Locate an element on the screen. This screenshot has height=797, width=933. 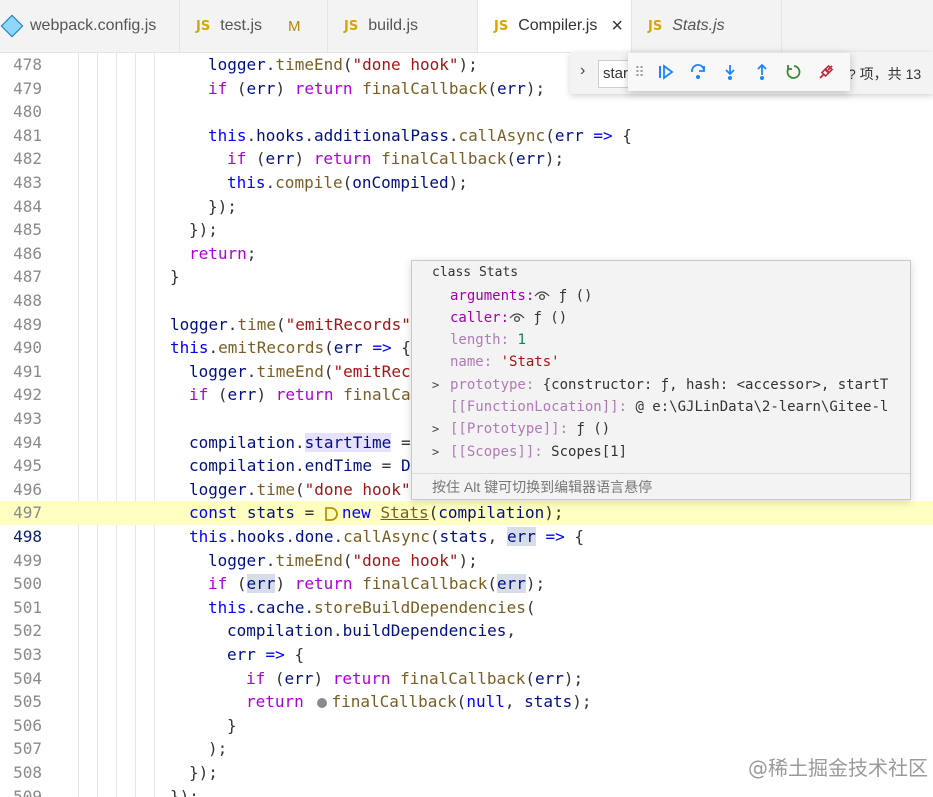
webpack-icon is located at coordinates (12, 26).